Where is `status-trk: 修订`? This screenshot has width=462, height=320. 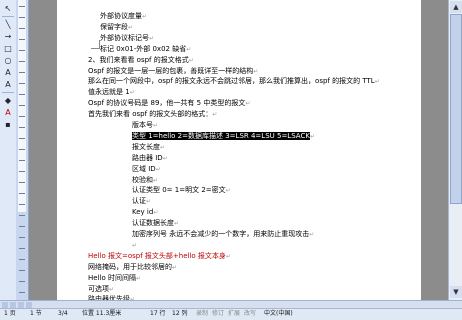
status-trk: 修订 is located at coordinates (218, 314).